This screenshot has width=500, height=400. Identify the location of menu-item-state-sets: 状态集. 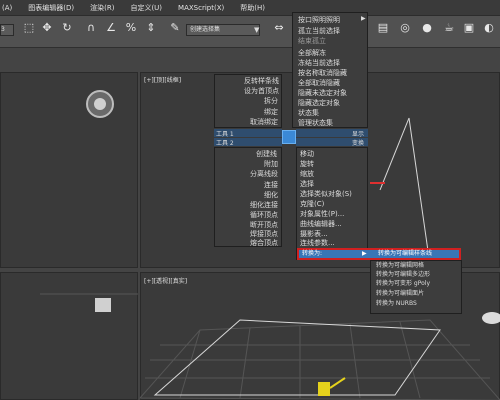
(308, 113).